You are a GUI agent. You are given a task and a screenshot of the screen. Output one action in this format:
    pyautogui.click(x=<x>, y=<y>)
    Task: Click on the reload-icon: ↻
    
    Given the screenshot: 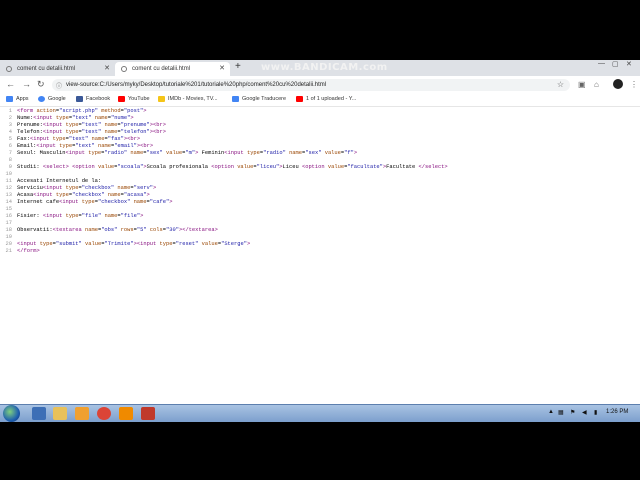 What is the action you would take?
    pyautogui.click(x=41, y=84)
    